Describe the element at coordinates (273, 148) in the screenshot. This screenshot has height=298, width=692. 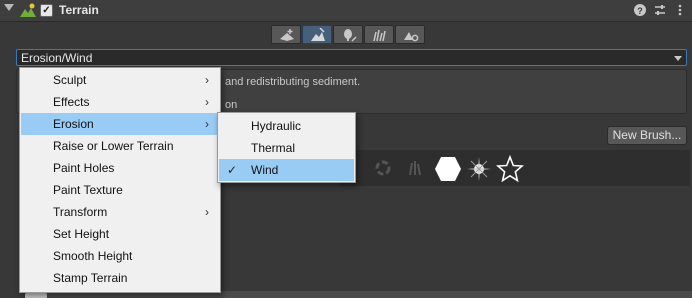
I see `submenu-item-label: Thermal` at that location.